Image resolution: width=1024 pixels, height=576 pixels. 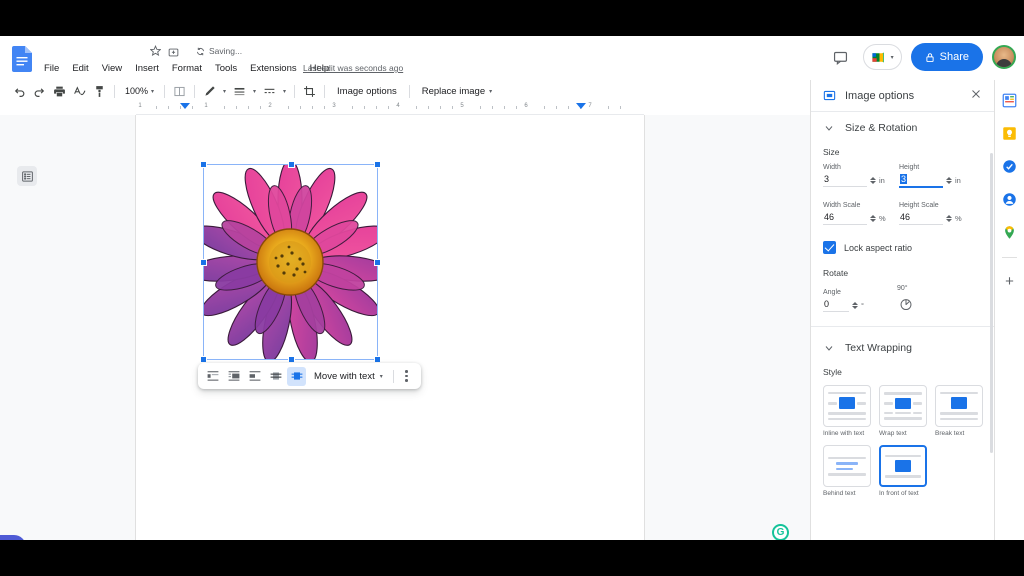 I want to click on spellcheck-icon, so click(x=79, y=91).